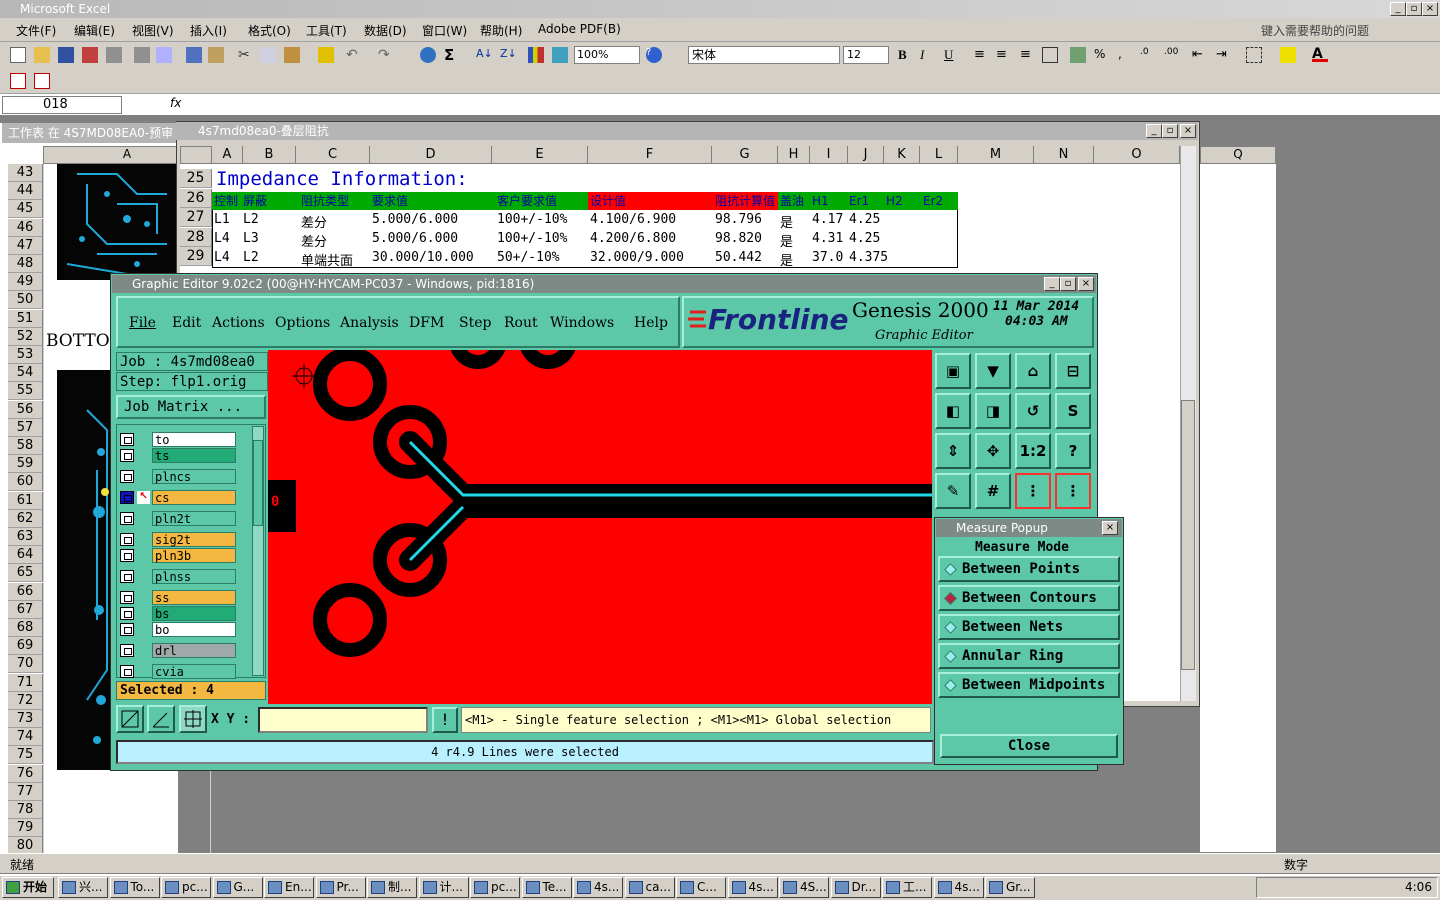  I want to click on column-header: E, so click(540, 155).